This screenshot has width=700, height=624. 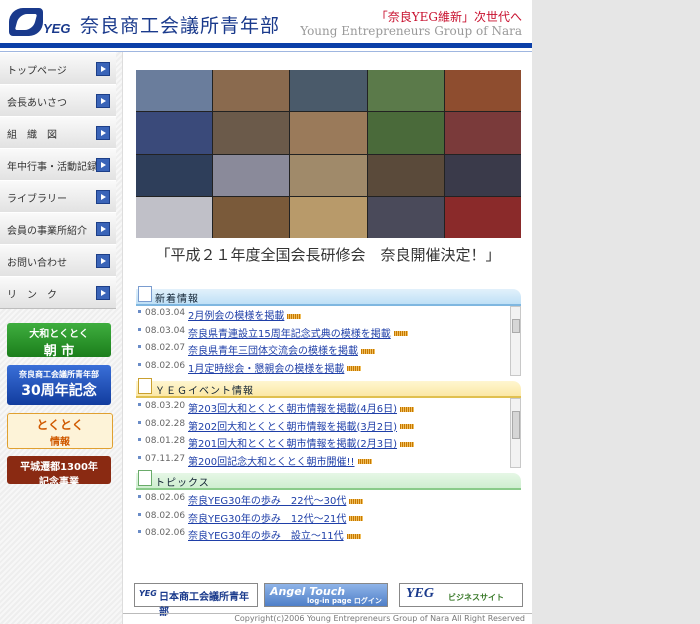 What do you see at coordinates (26, 22) in the screenshot?
I see `yeg-logo-mark-icon` at bounding box center [26, 22].